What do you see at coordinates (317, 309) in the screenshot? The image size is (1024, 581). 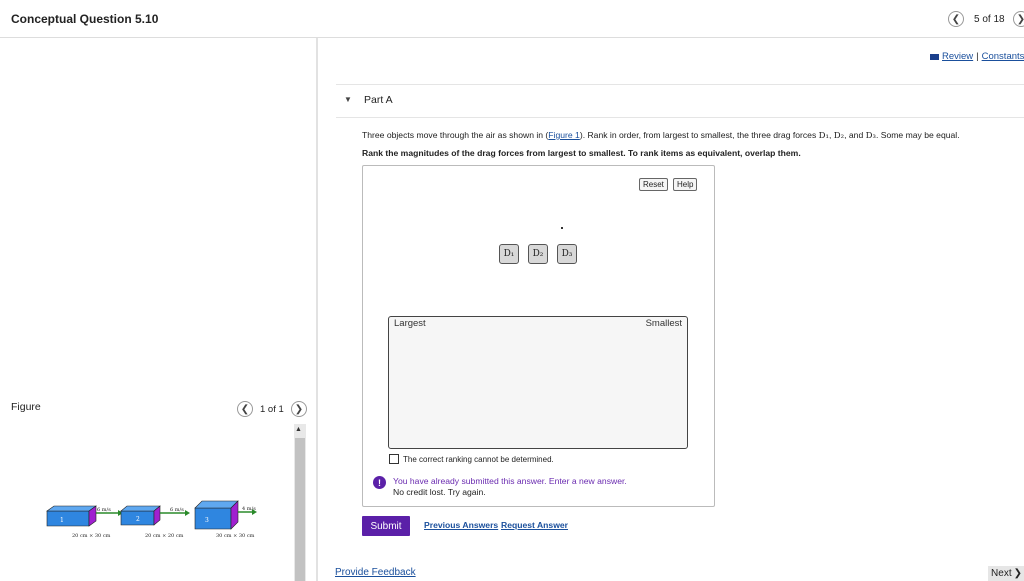 I see `panel-divider` at bounding box center [317, 309].